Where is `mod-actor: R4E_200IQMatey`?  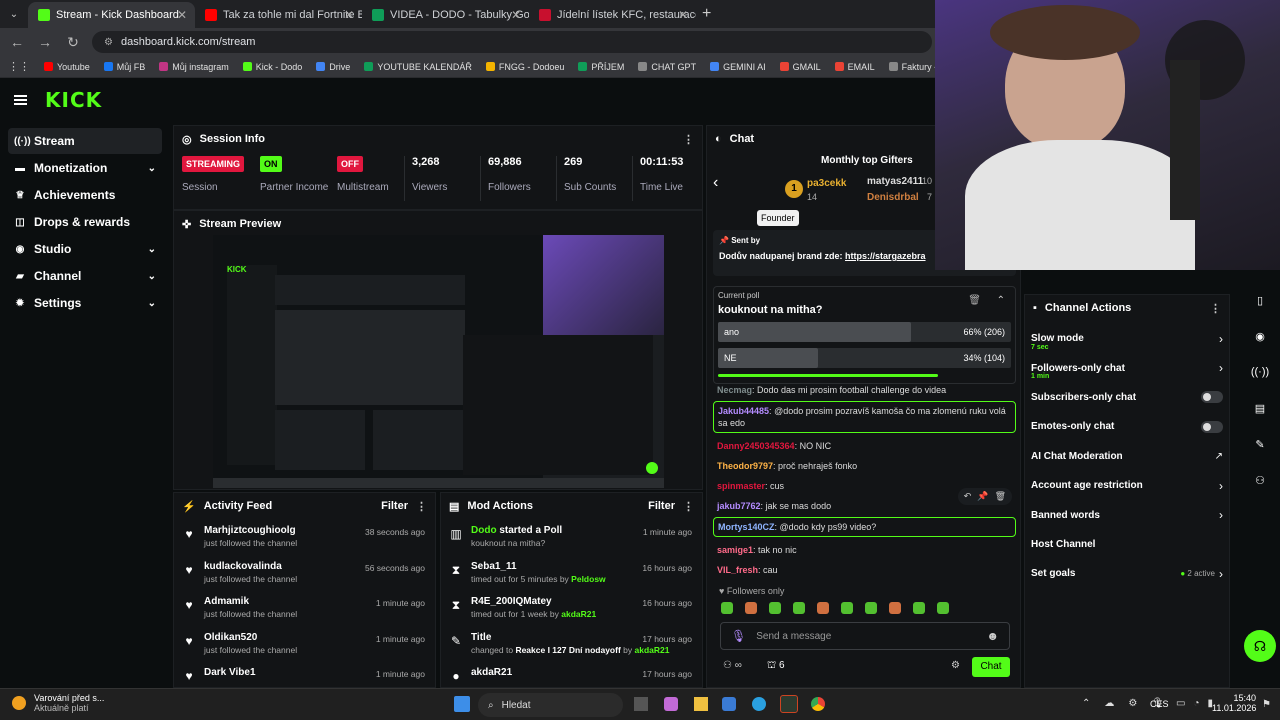 mod-actor: R4E_200IQMatey is located at coordinates (511, 601).